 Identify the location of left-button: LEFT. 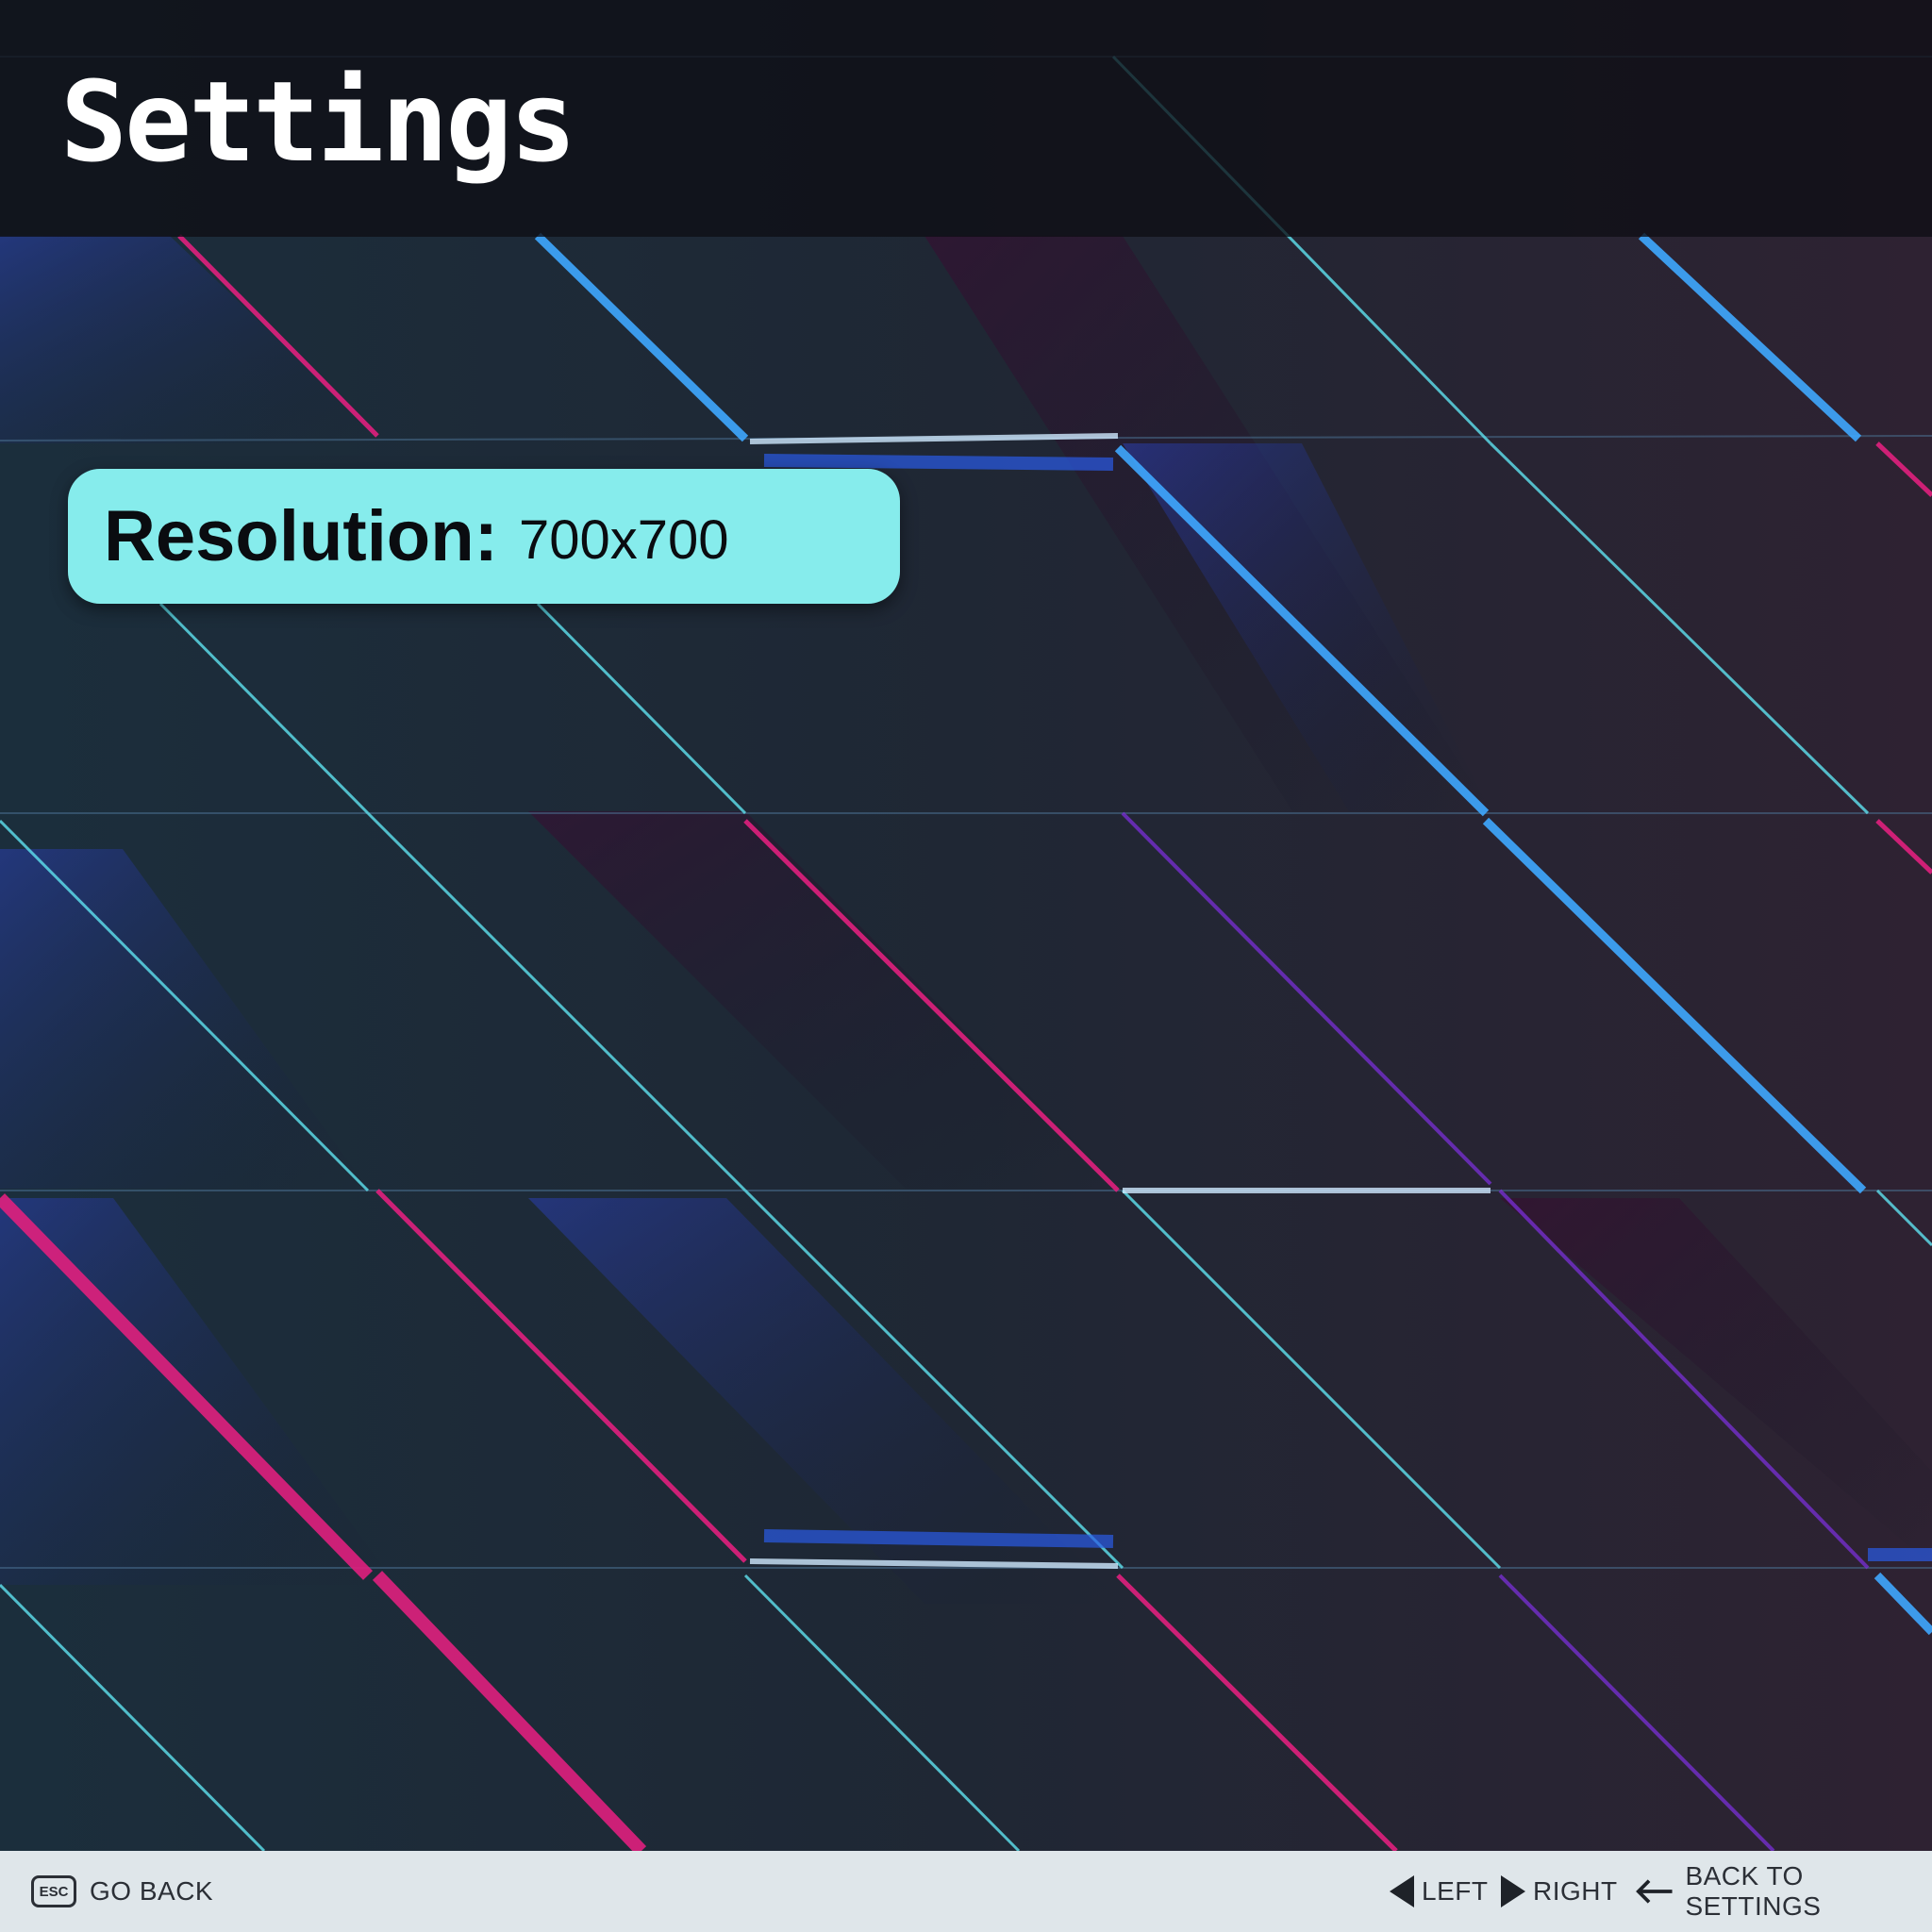
(1439, 1892).